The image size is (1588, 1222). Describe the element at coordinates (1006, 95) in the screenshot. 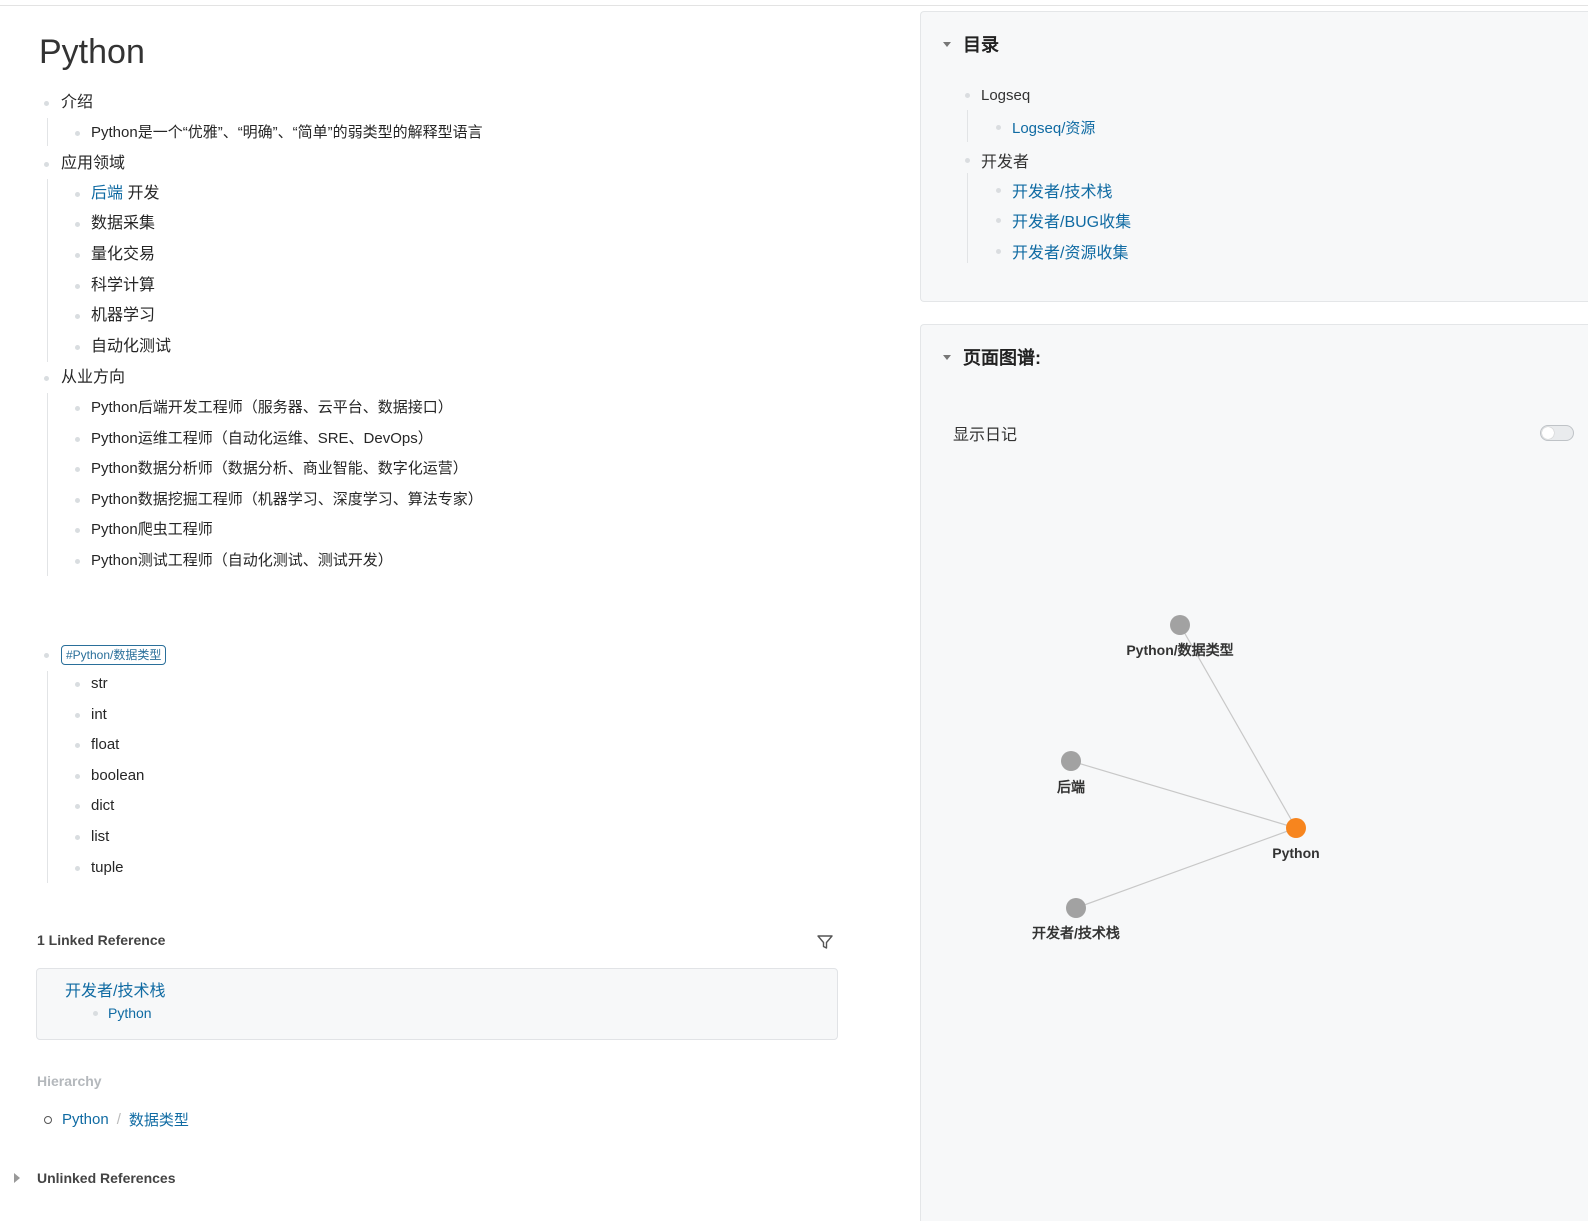

I see `toc-item-label: Logseq` at that location.